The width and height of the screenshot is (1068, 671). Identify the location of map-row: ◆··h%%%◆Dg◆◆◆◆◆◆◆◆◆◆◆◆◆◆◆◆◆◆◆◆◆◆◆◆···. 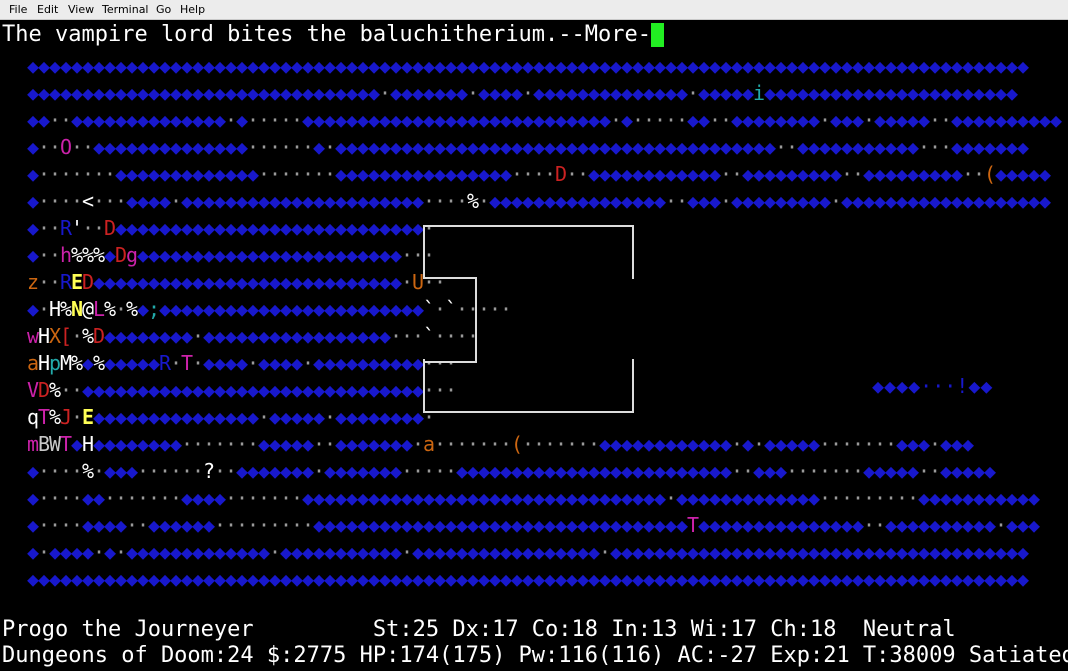
(231, 255).